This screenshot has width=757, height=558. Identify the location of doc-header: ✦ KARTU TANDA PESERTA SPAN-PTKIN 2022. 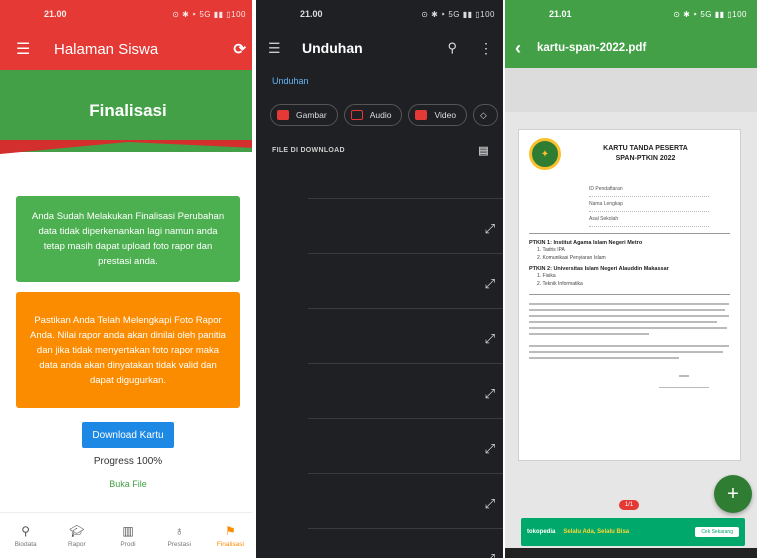
(629, 154).